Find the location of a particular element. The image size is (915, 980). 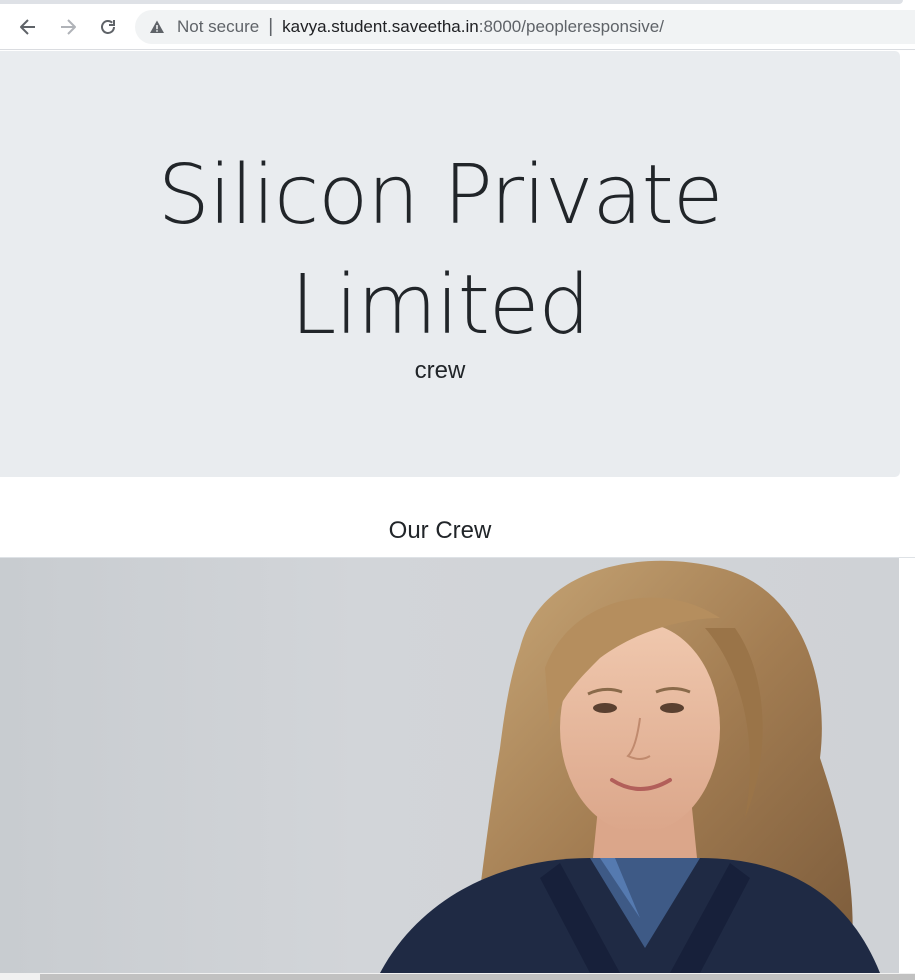

forward-button is located at coordinates (68, 27).